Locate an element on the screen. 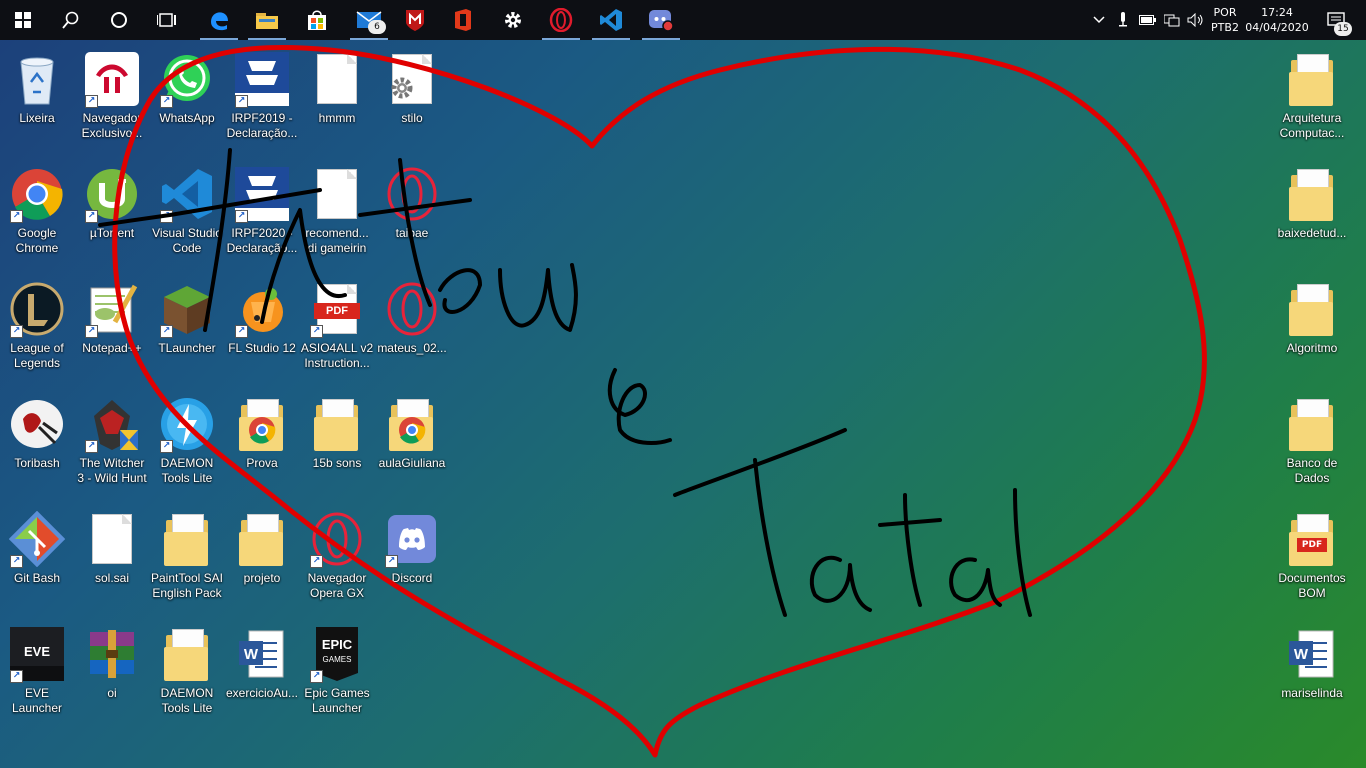 The image size is (1366, 768). desktop-icon-15b-sons: 15b sons is located at coordinates (337, 443).